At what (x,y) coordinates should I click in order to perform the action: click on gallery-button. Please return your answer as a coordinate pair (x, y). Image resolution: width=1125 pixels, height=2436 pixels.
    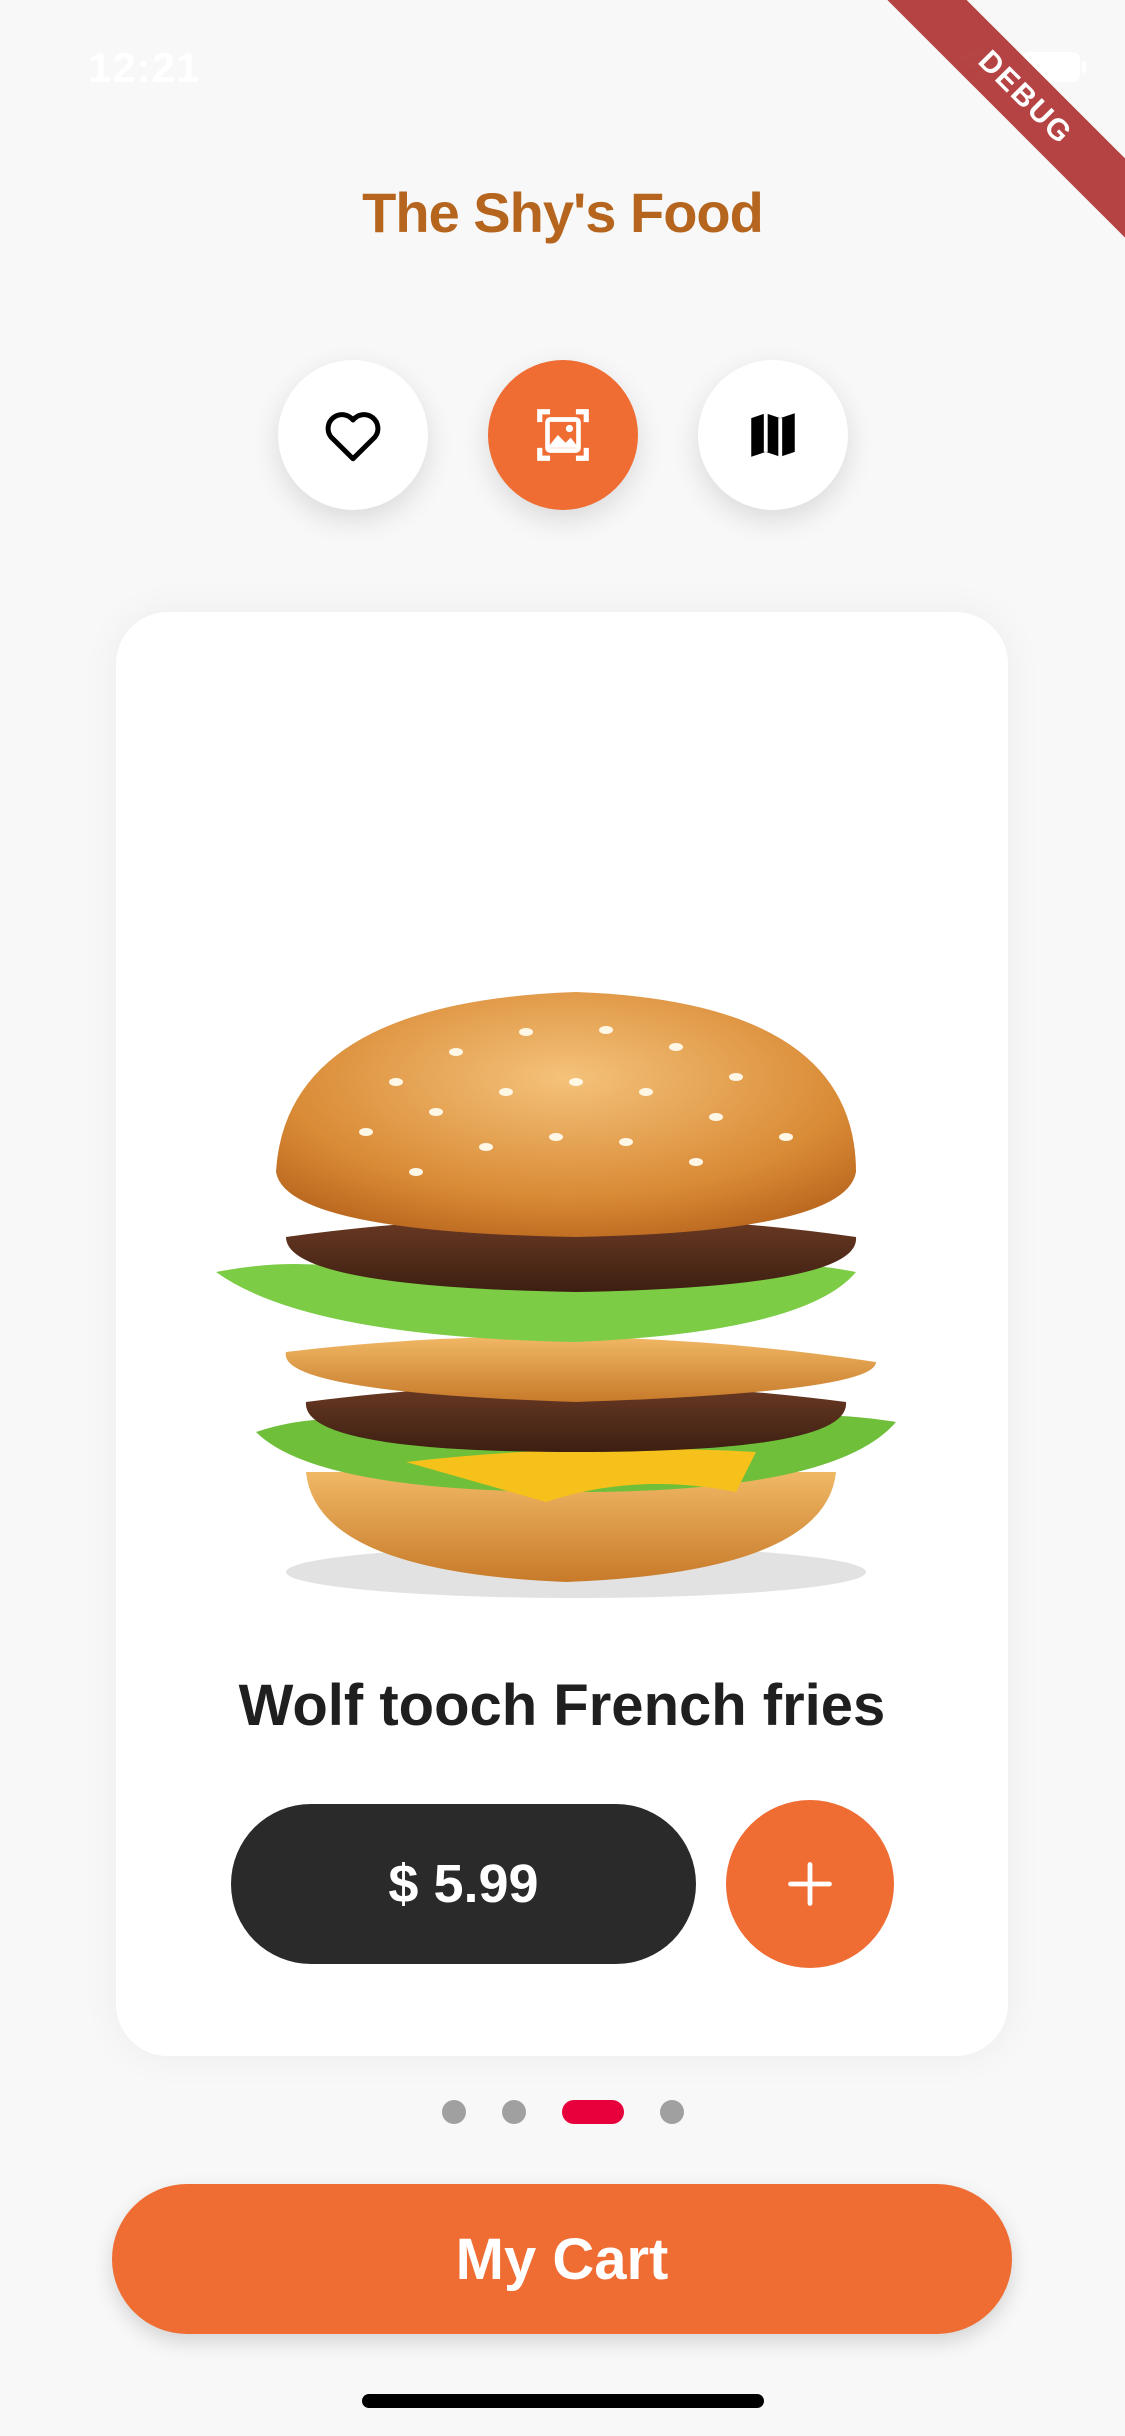
    Looking at the image, I should click on (562, 435).